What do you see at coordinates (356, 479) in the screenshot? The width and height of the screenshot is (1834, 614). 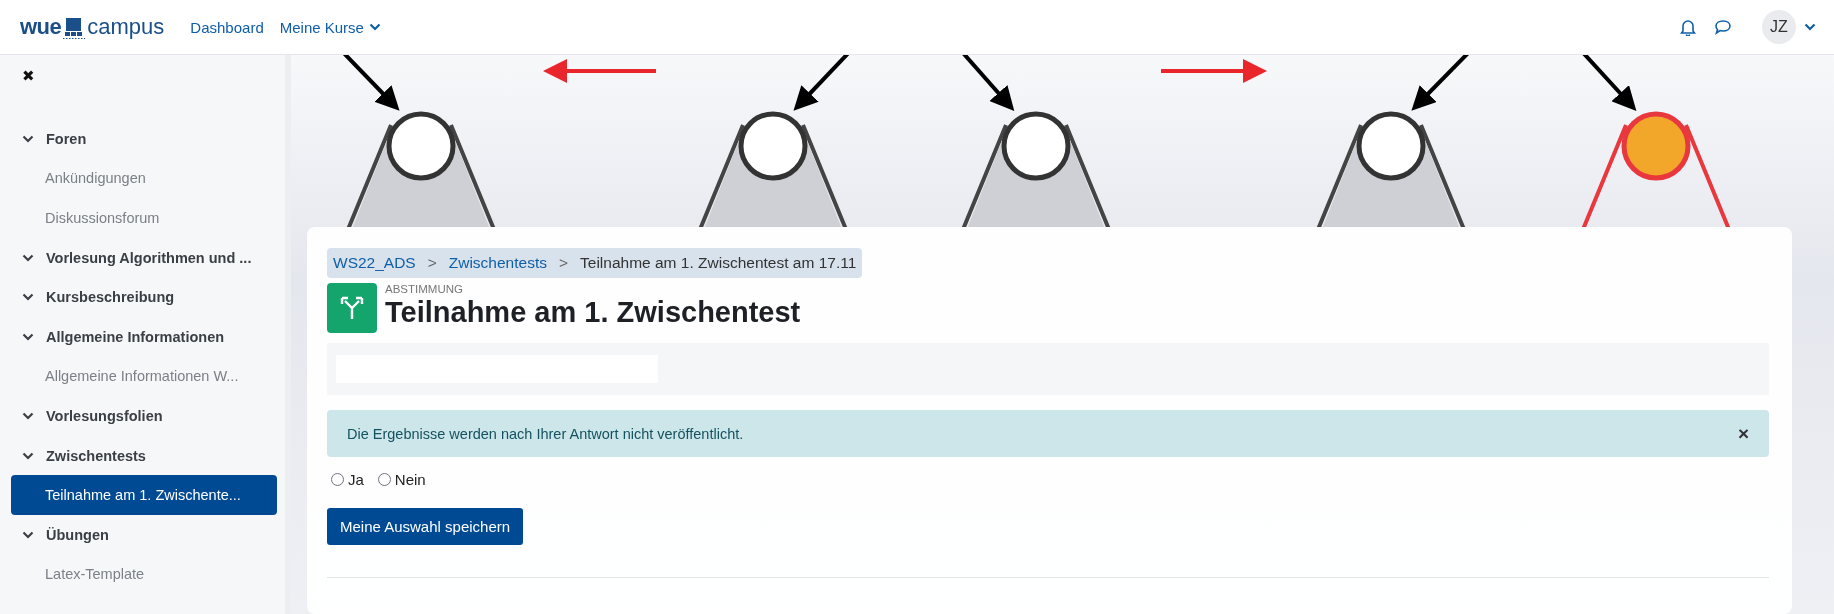 I see `option-label: Ja` at bounding box center [356, 479].